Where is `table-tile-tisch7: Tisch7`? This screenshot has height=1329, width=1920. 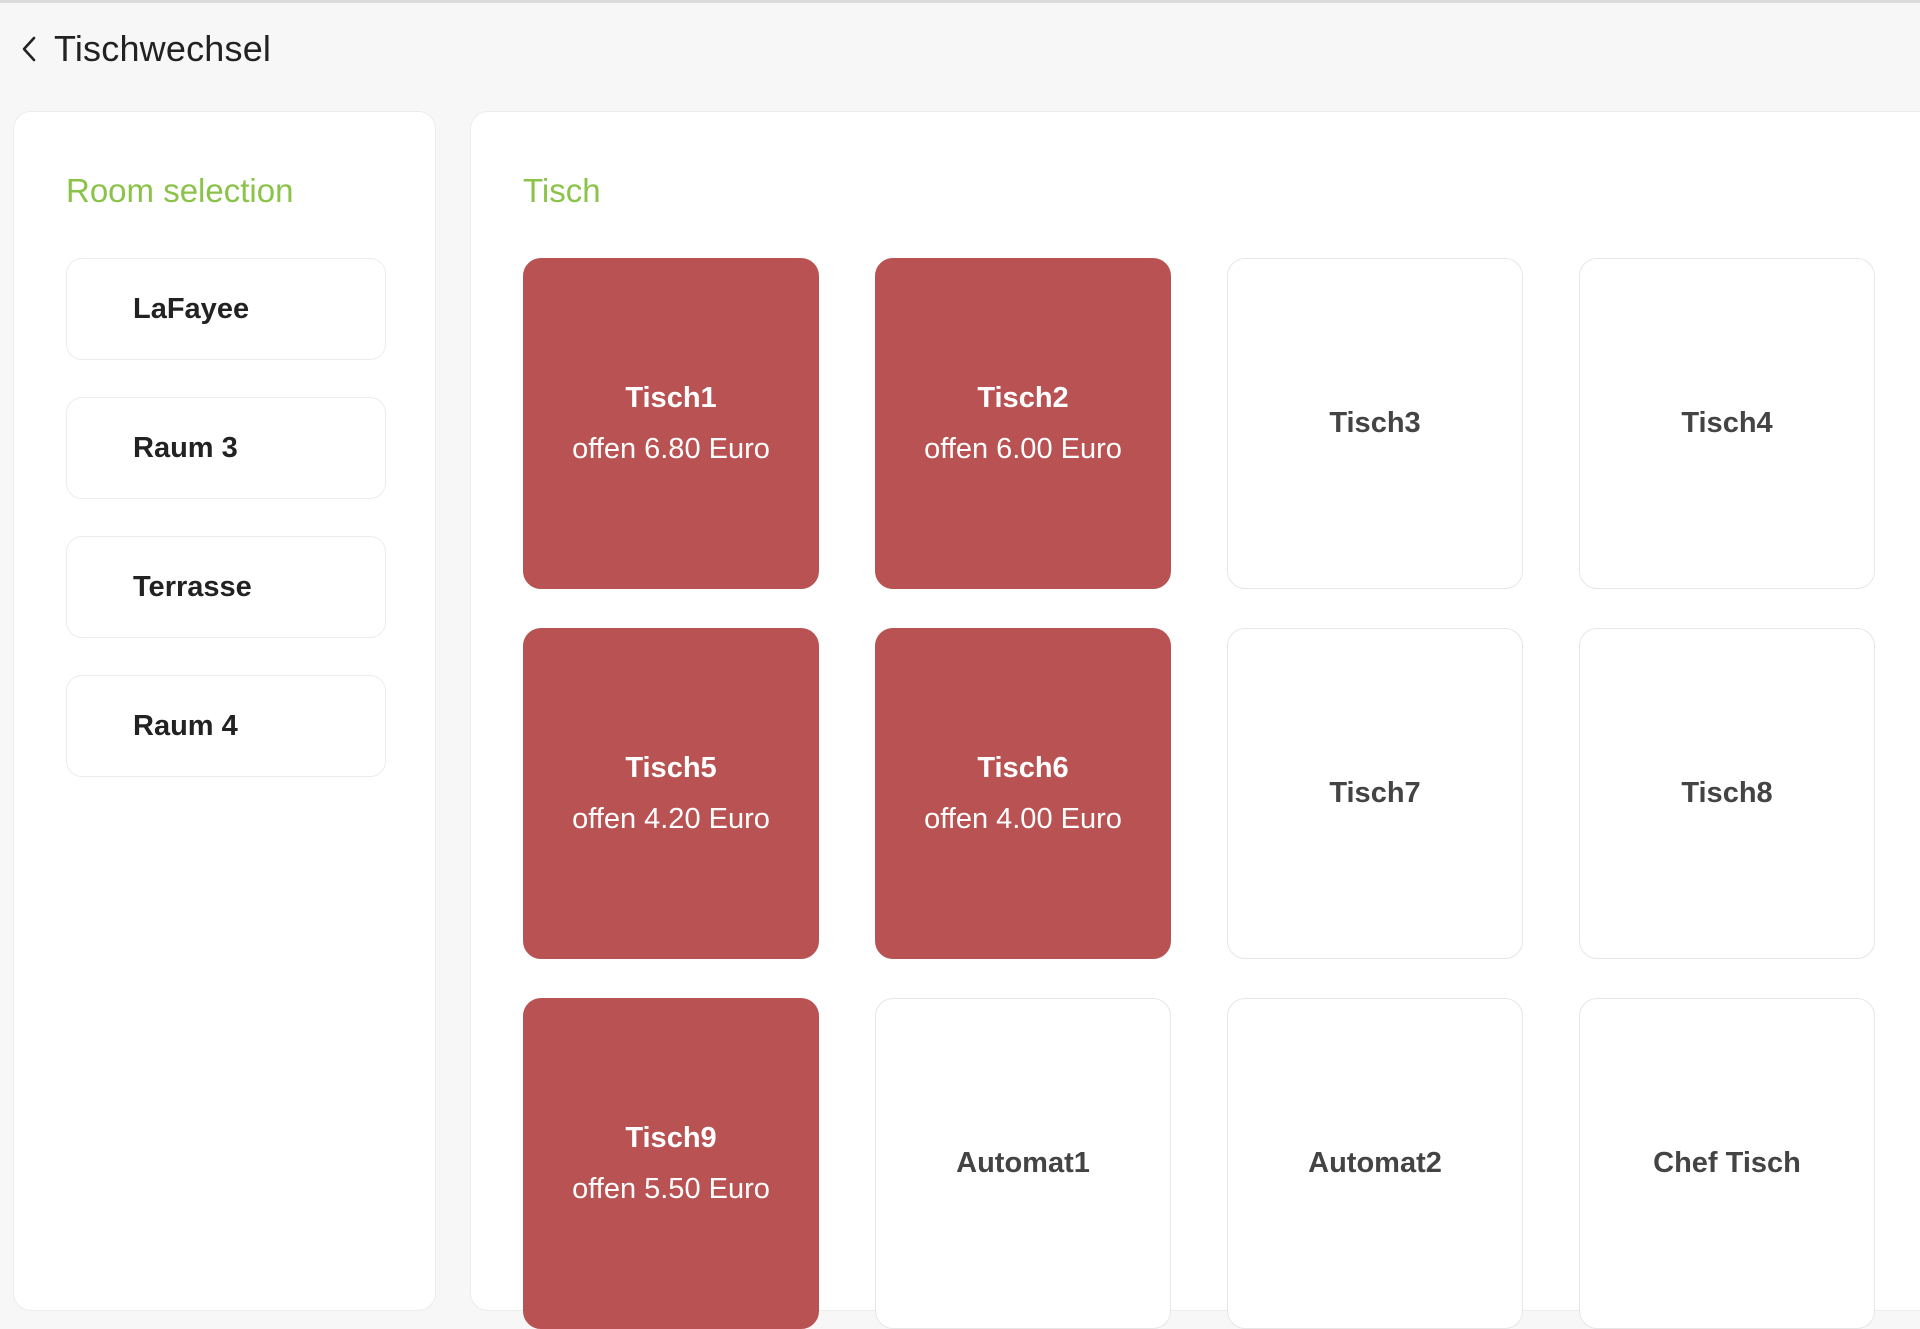
table-tile-tisch7: Tisch7 is located at coordinates (1375, 793).